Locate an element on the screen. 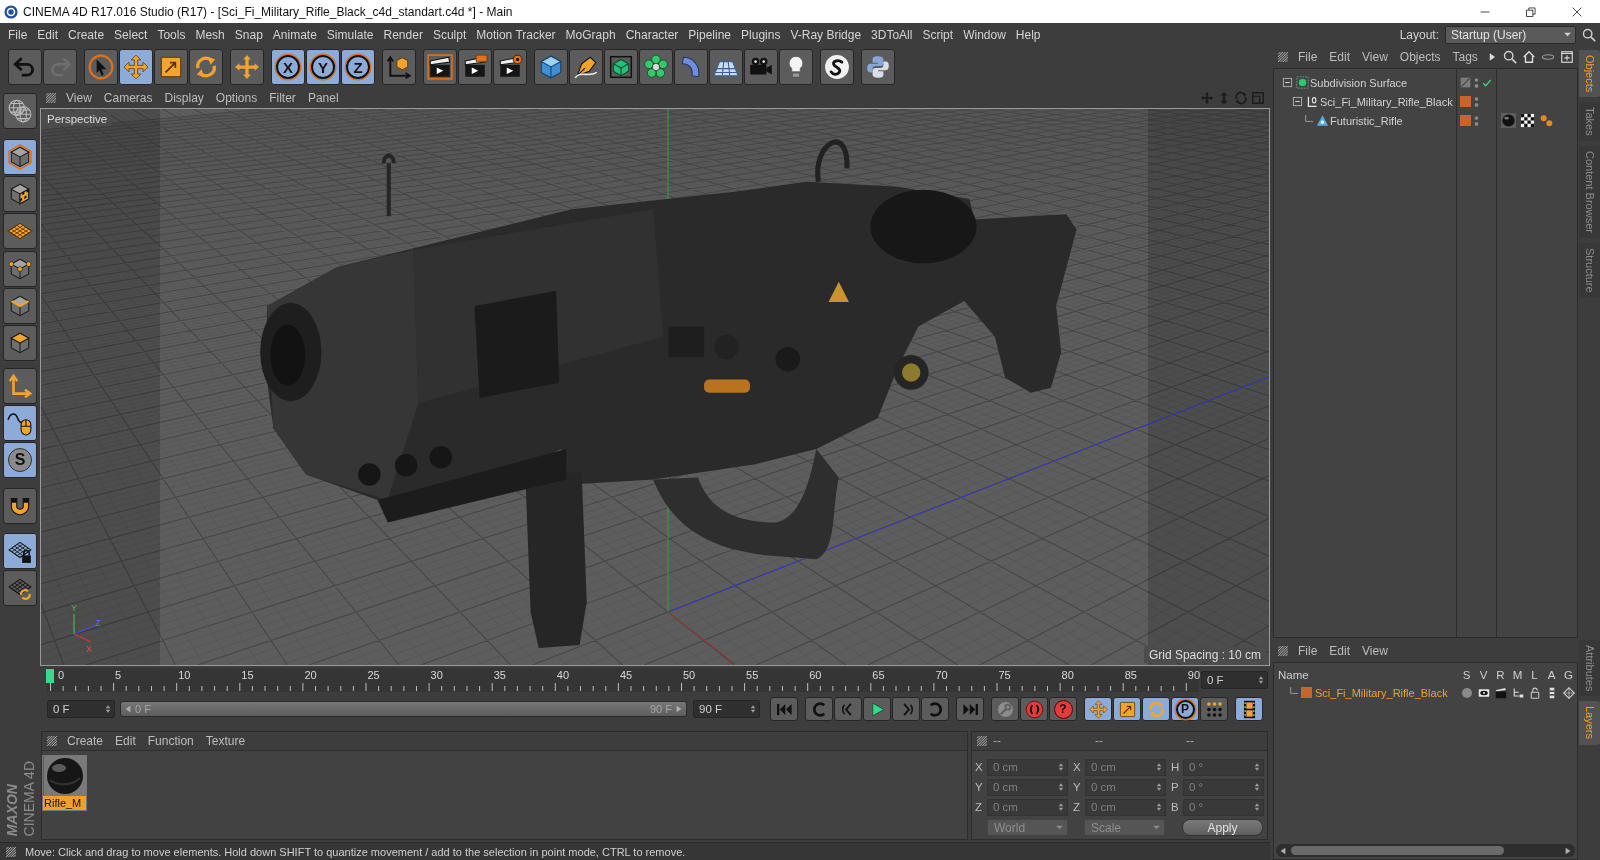 This screenshot has height=860, width=1600. side-tab: Objects is located at coordinates (1589, 74).